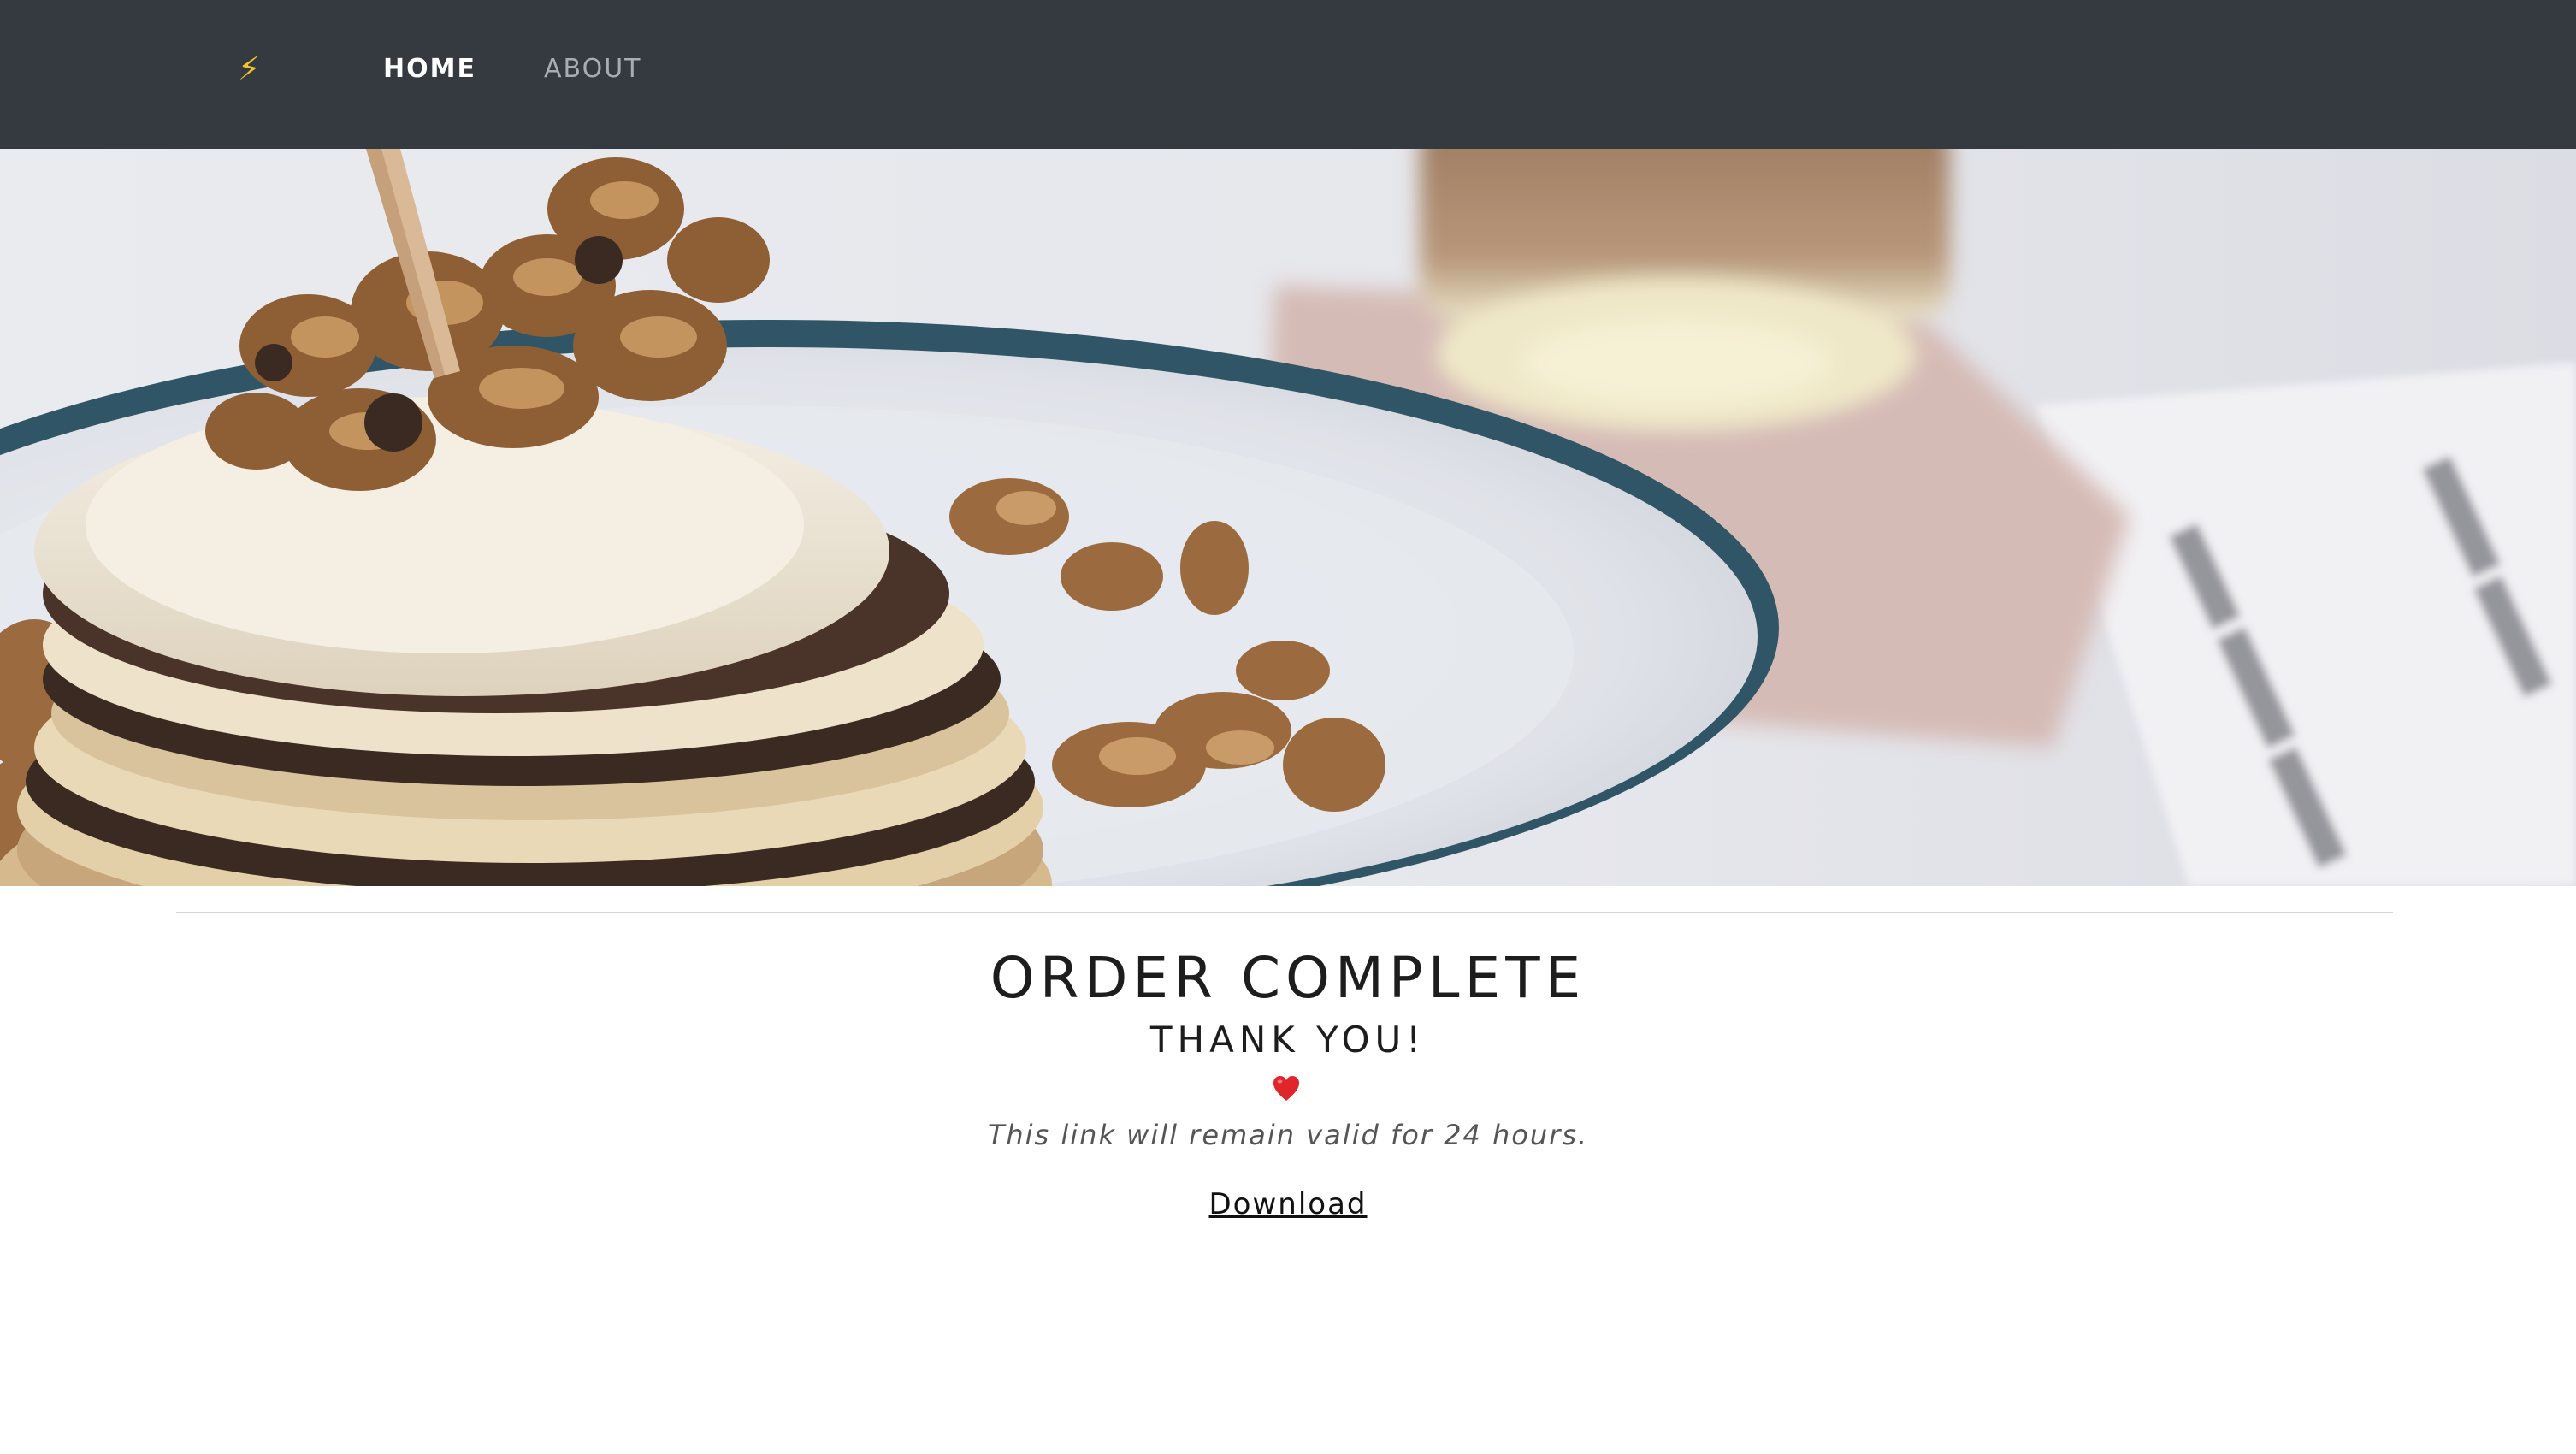 This screenshot has height=1454, width=2576. Describe the element at coordinates (1286, 1088) in the screenshot. I see `heart-icon` at that location.